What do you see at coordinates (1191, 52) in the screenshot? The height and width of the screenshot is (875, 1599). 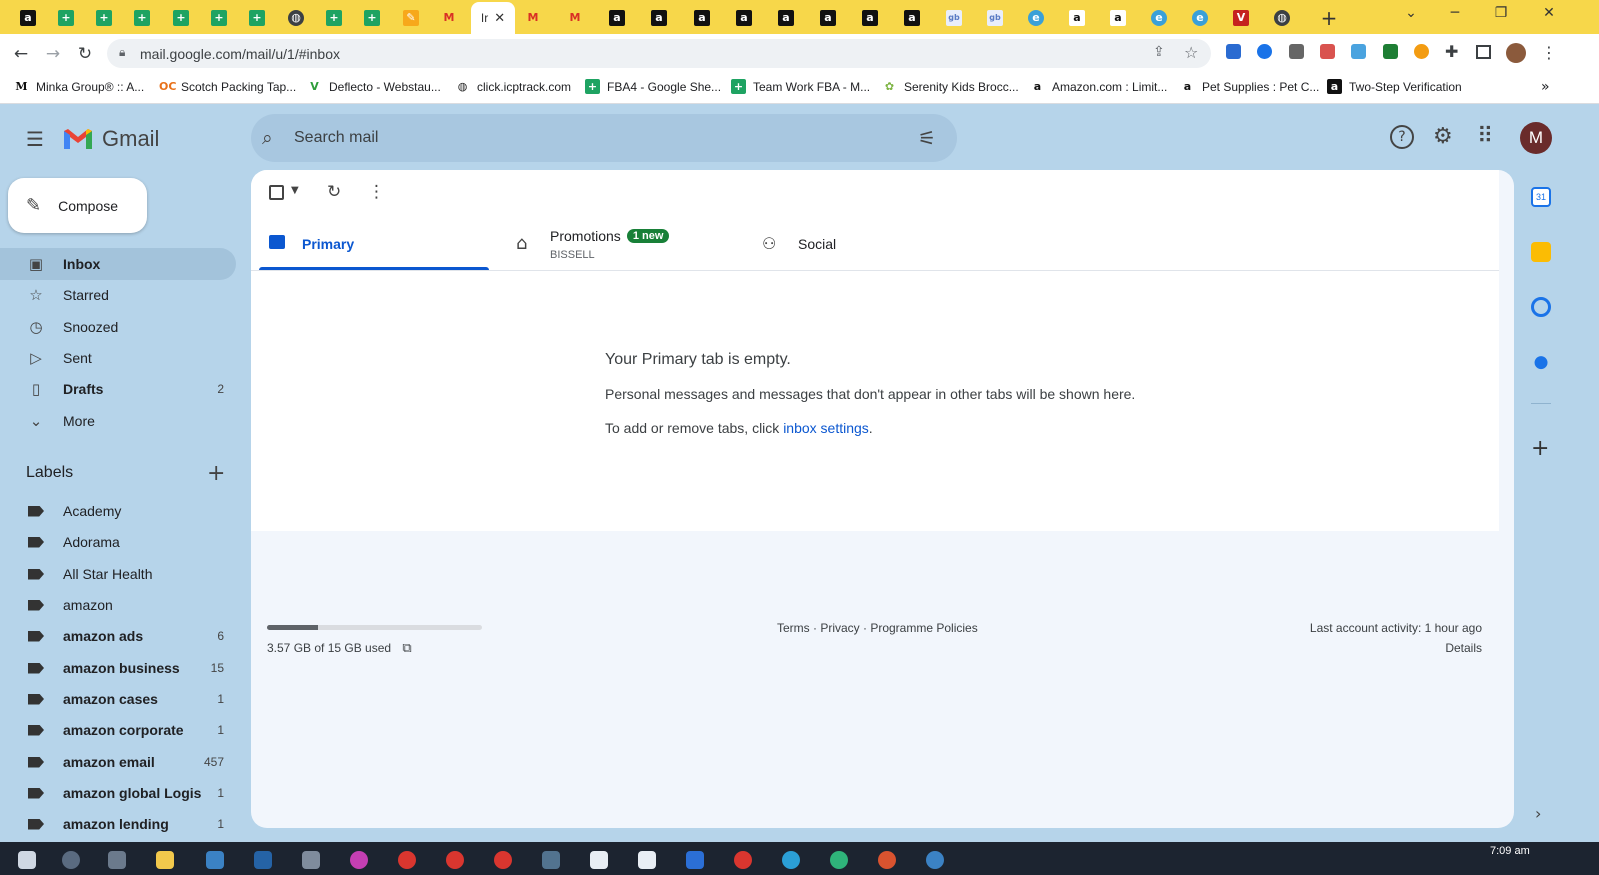 I see `bookmark-star-icon: ☆` at bounding box center [1191, 52].